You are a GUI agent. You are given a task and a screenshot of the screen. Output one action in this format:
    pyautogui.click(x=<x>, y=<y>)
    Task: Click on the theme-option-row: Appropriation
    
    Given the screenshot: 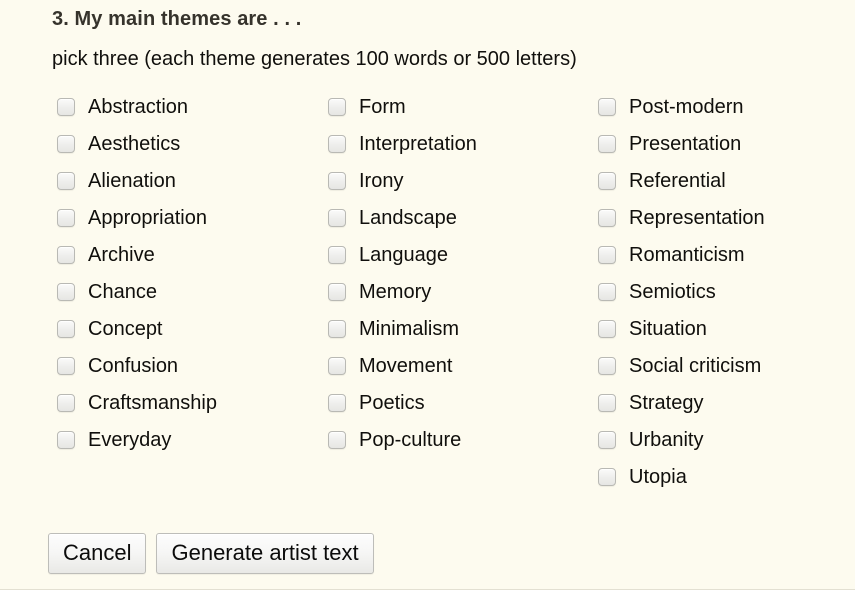 What is the action you would take?
    pyautogui.click(x=137, y=217)
    